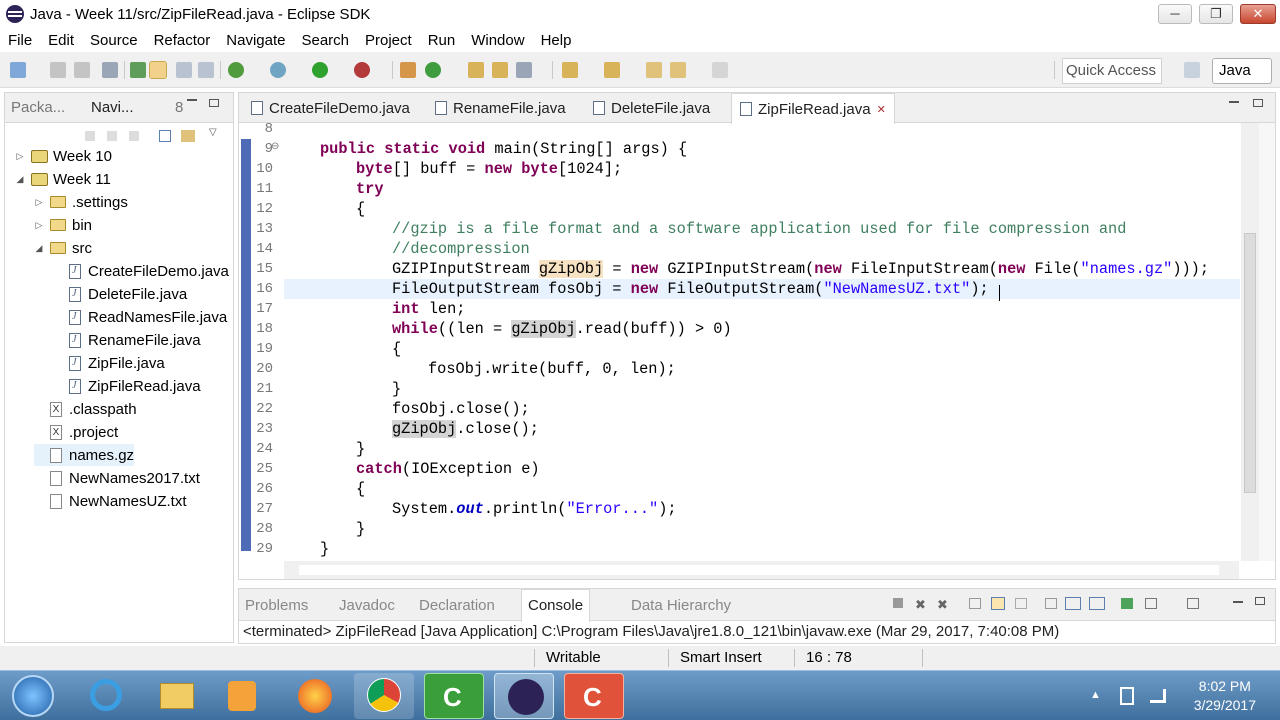 The height and width of the screenshot is (720, 1280). I want to click on next-annotation-icon, so click(570, 70).